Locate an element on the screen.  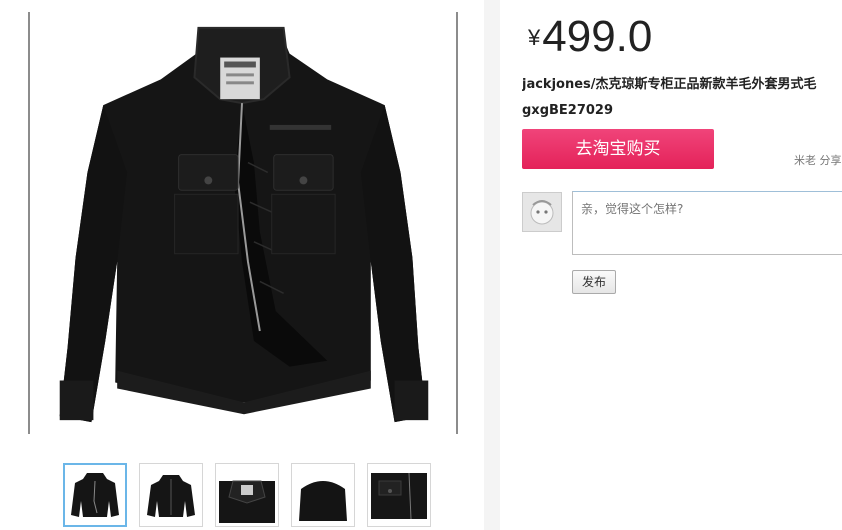
comment-input is located at coordinates (707, 223).